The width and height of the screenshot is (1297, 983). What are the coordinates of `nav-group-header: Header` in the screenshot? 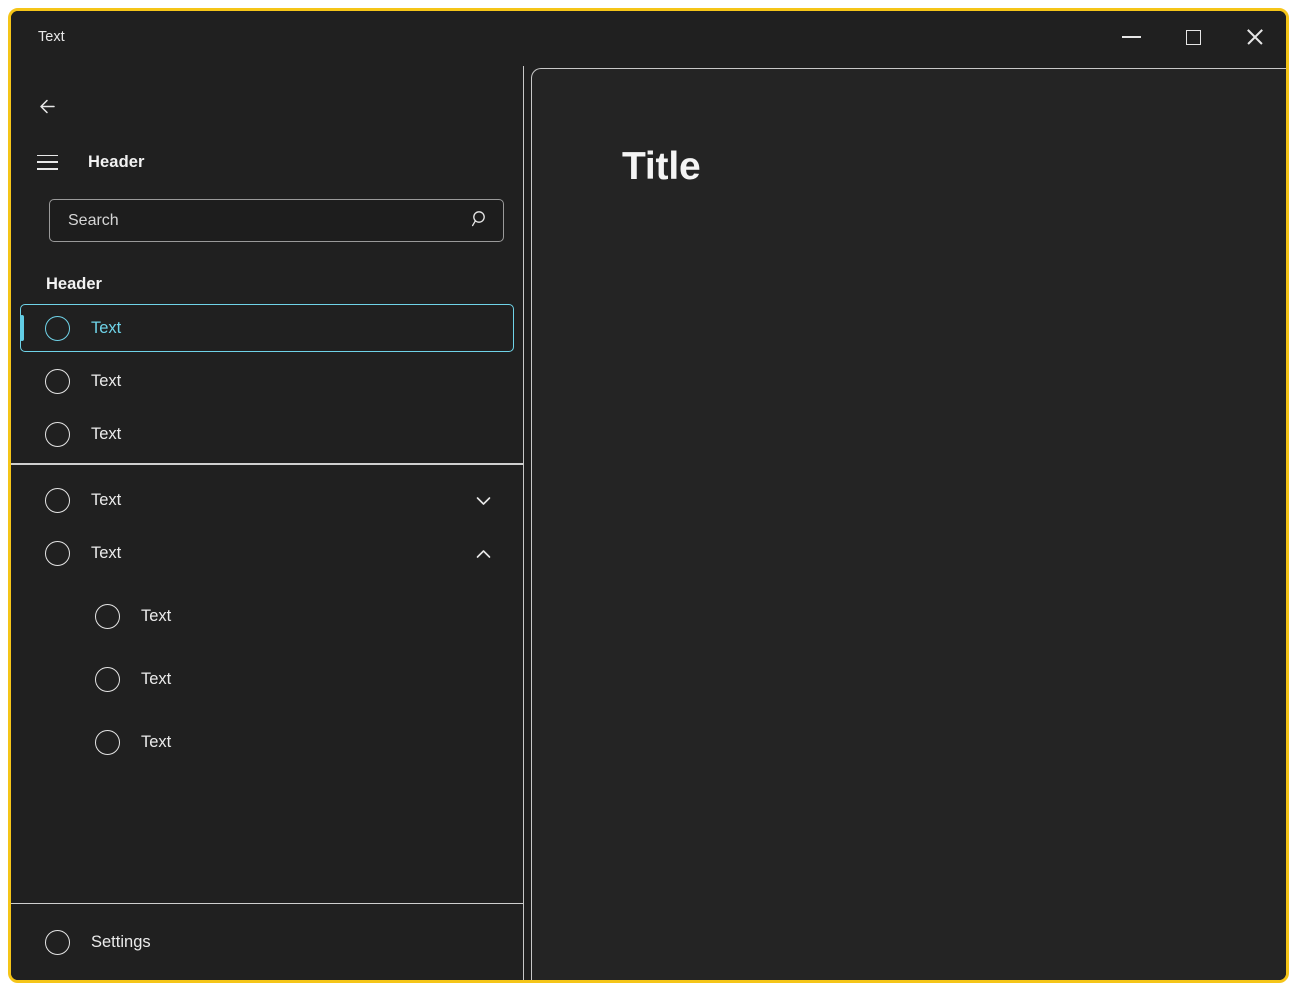 It's located at (74, 283).